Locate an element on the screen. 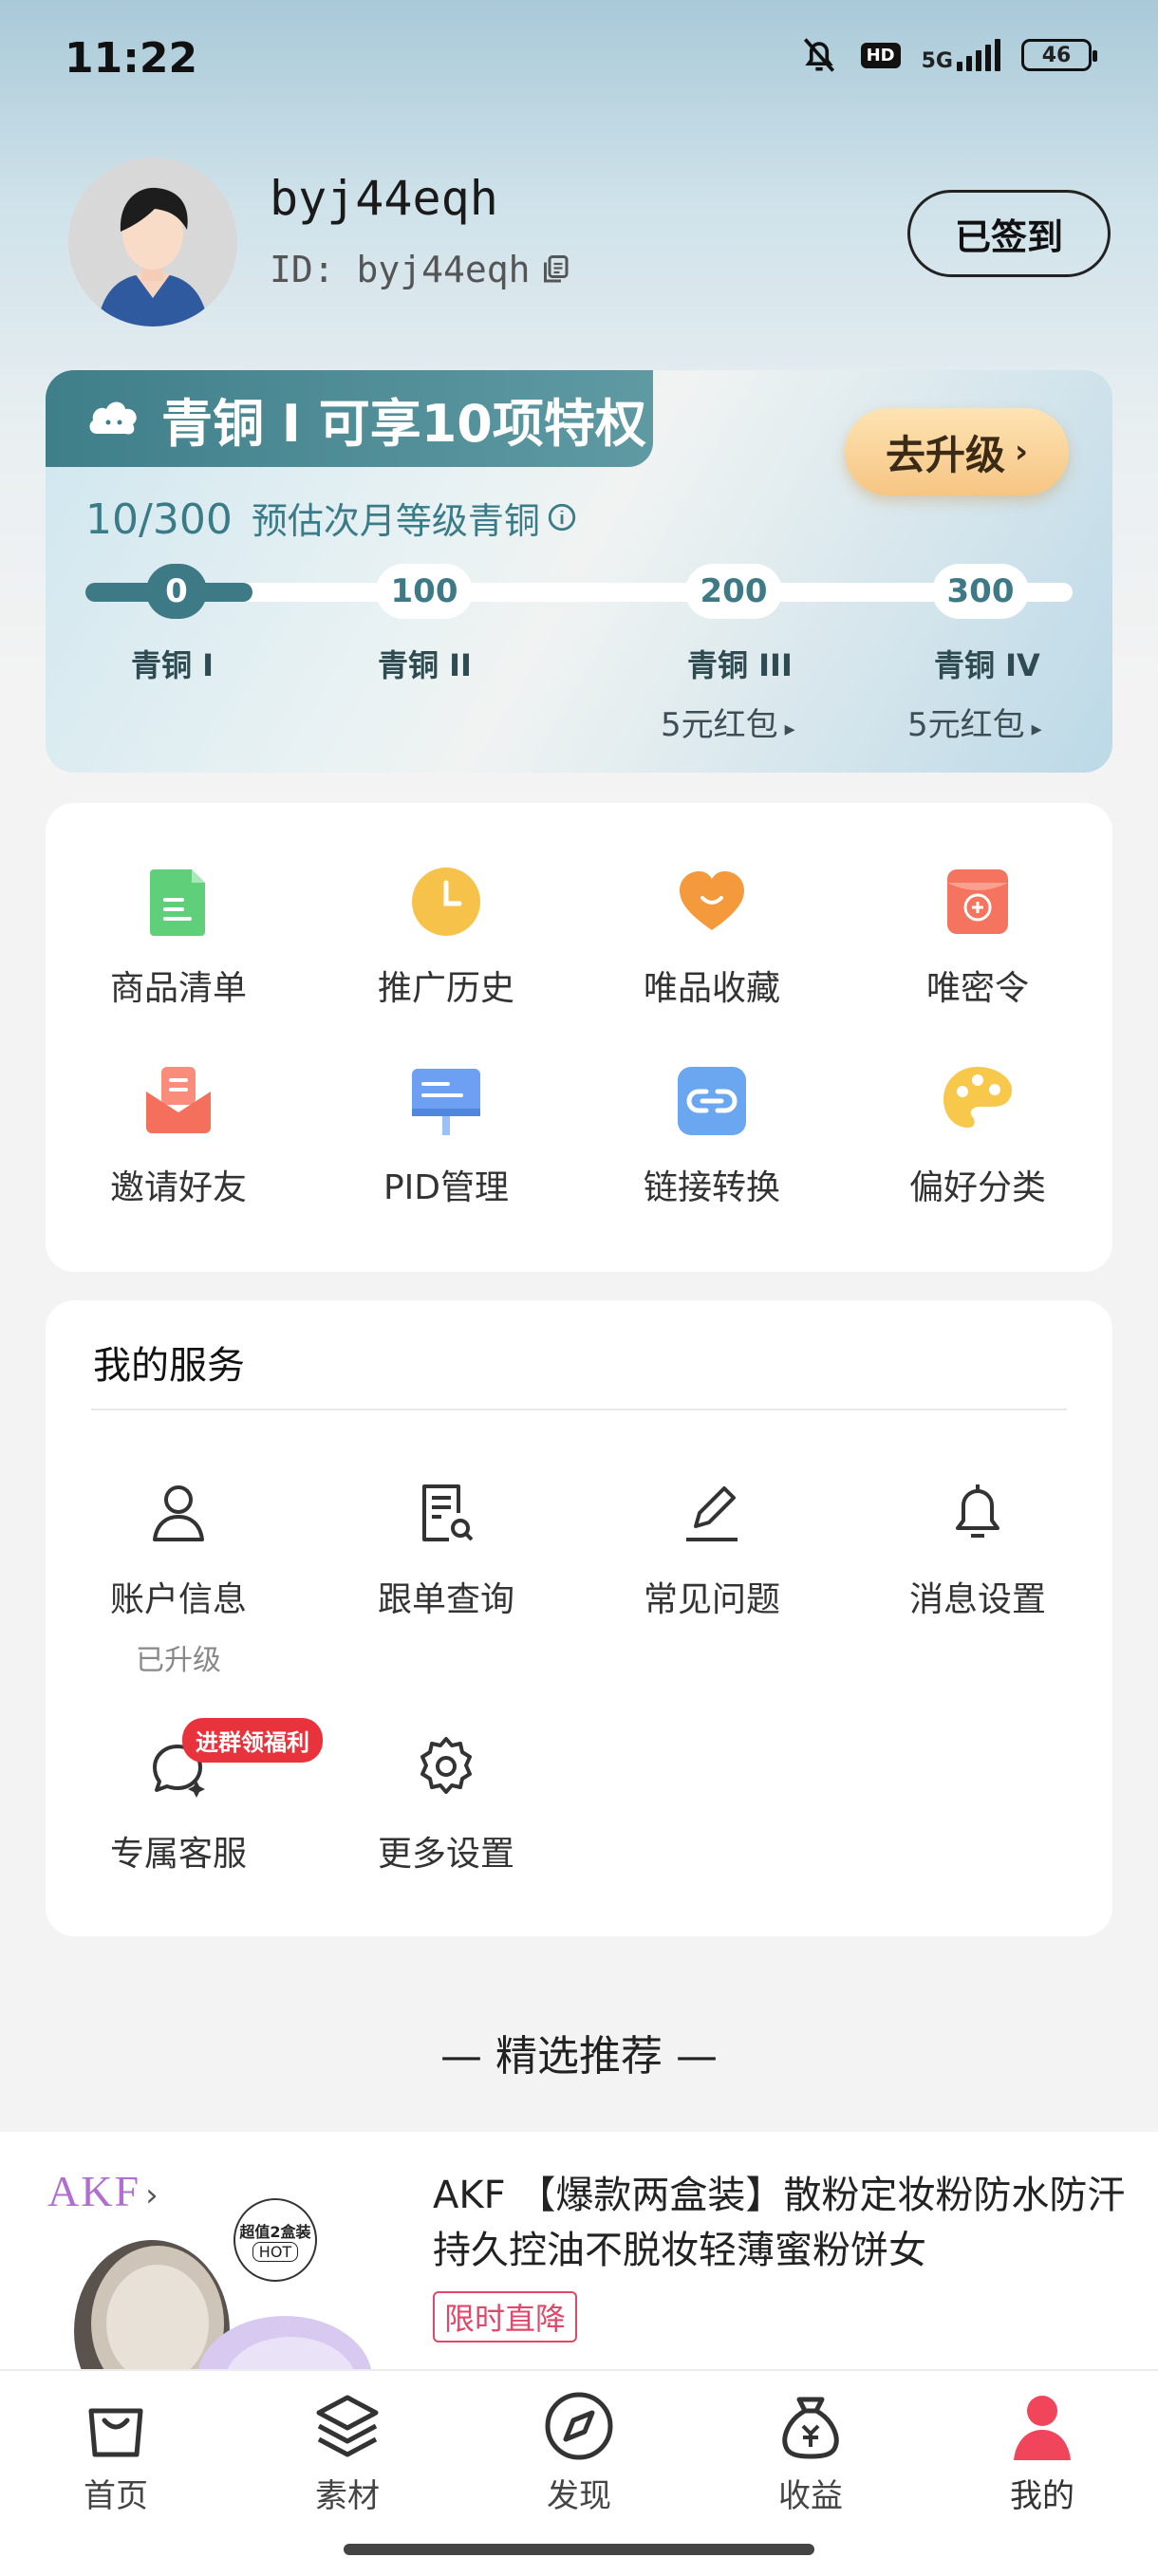  battery-level: 46 is located at coordinates (1056, 55).